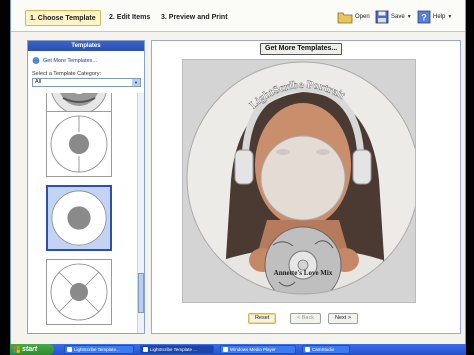  What do you see at coordinates (398, 17) in the screenshot?
I see `save-label: Save` at bounding box center [398, 17].